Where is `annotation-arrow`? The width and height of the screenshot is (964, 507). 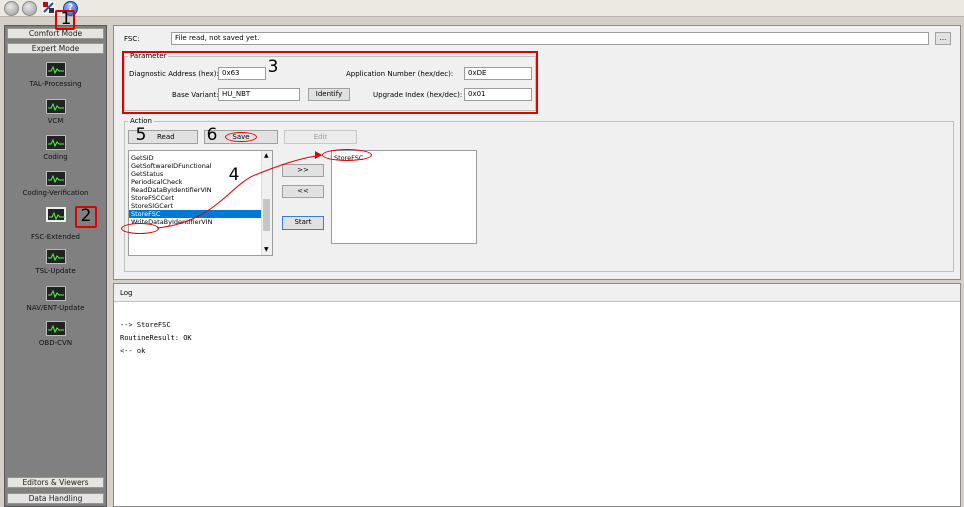
annotation-arrow is located at coordinates (239, 190).